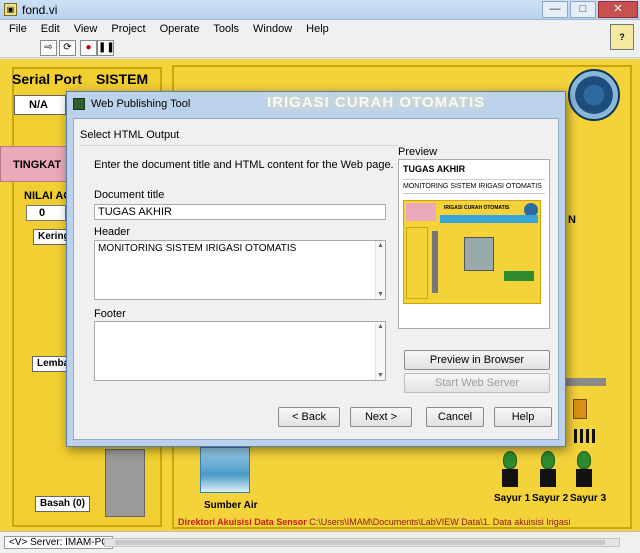 The height and width of the screenshot is (553, 640). What do you see at coordinates (523, 417) in the screenshot?
I see `help-button: Help` at bounding box center [523, 417].